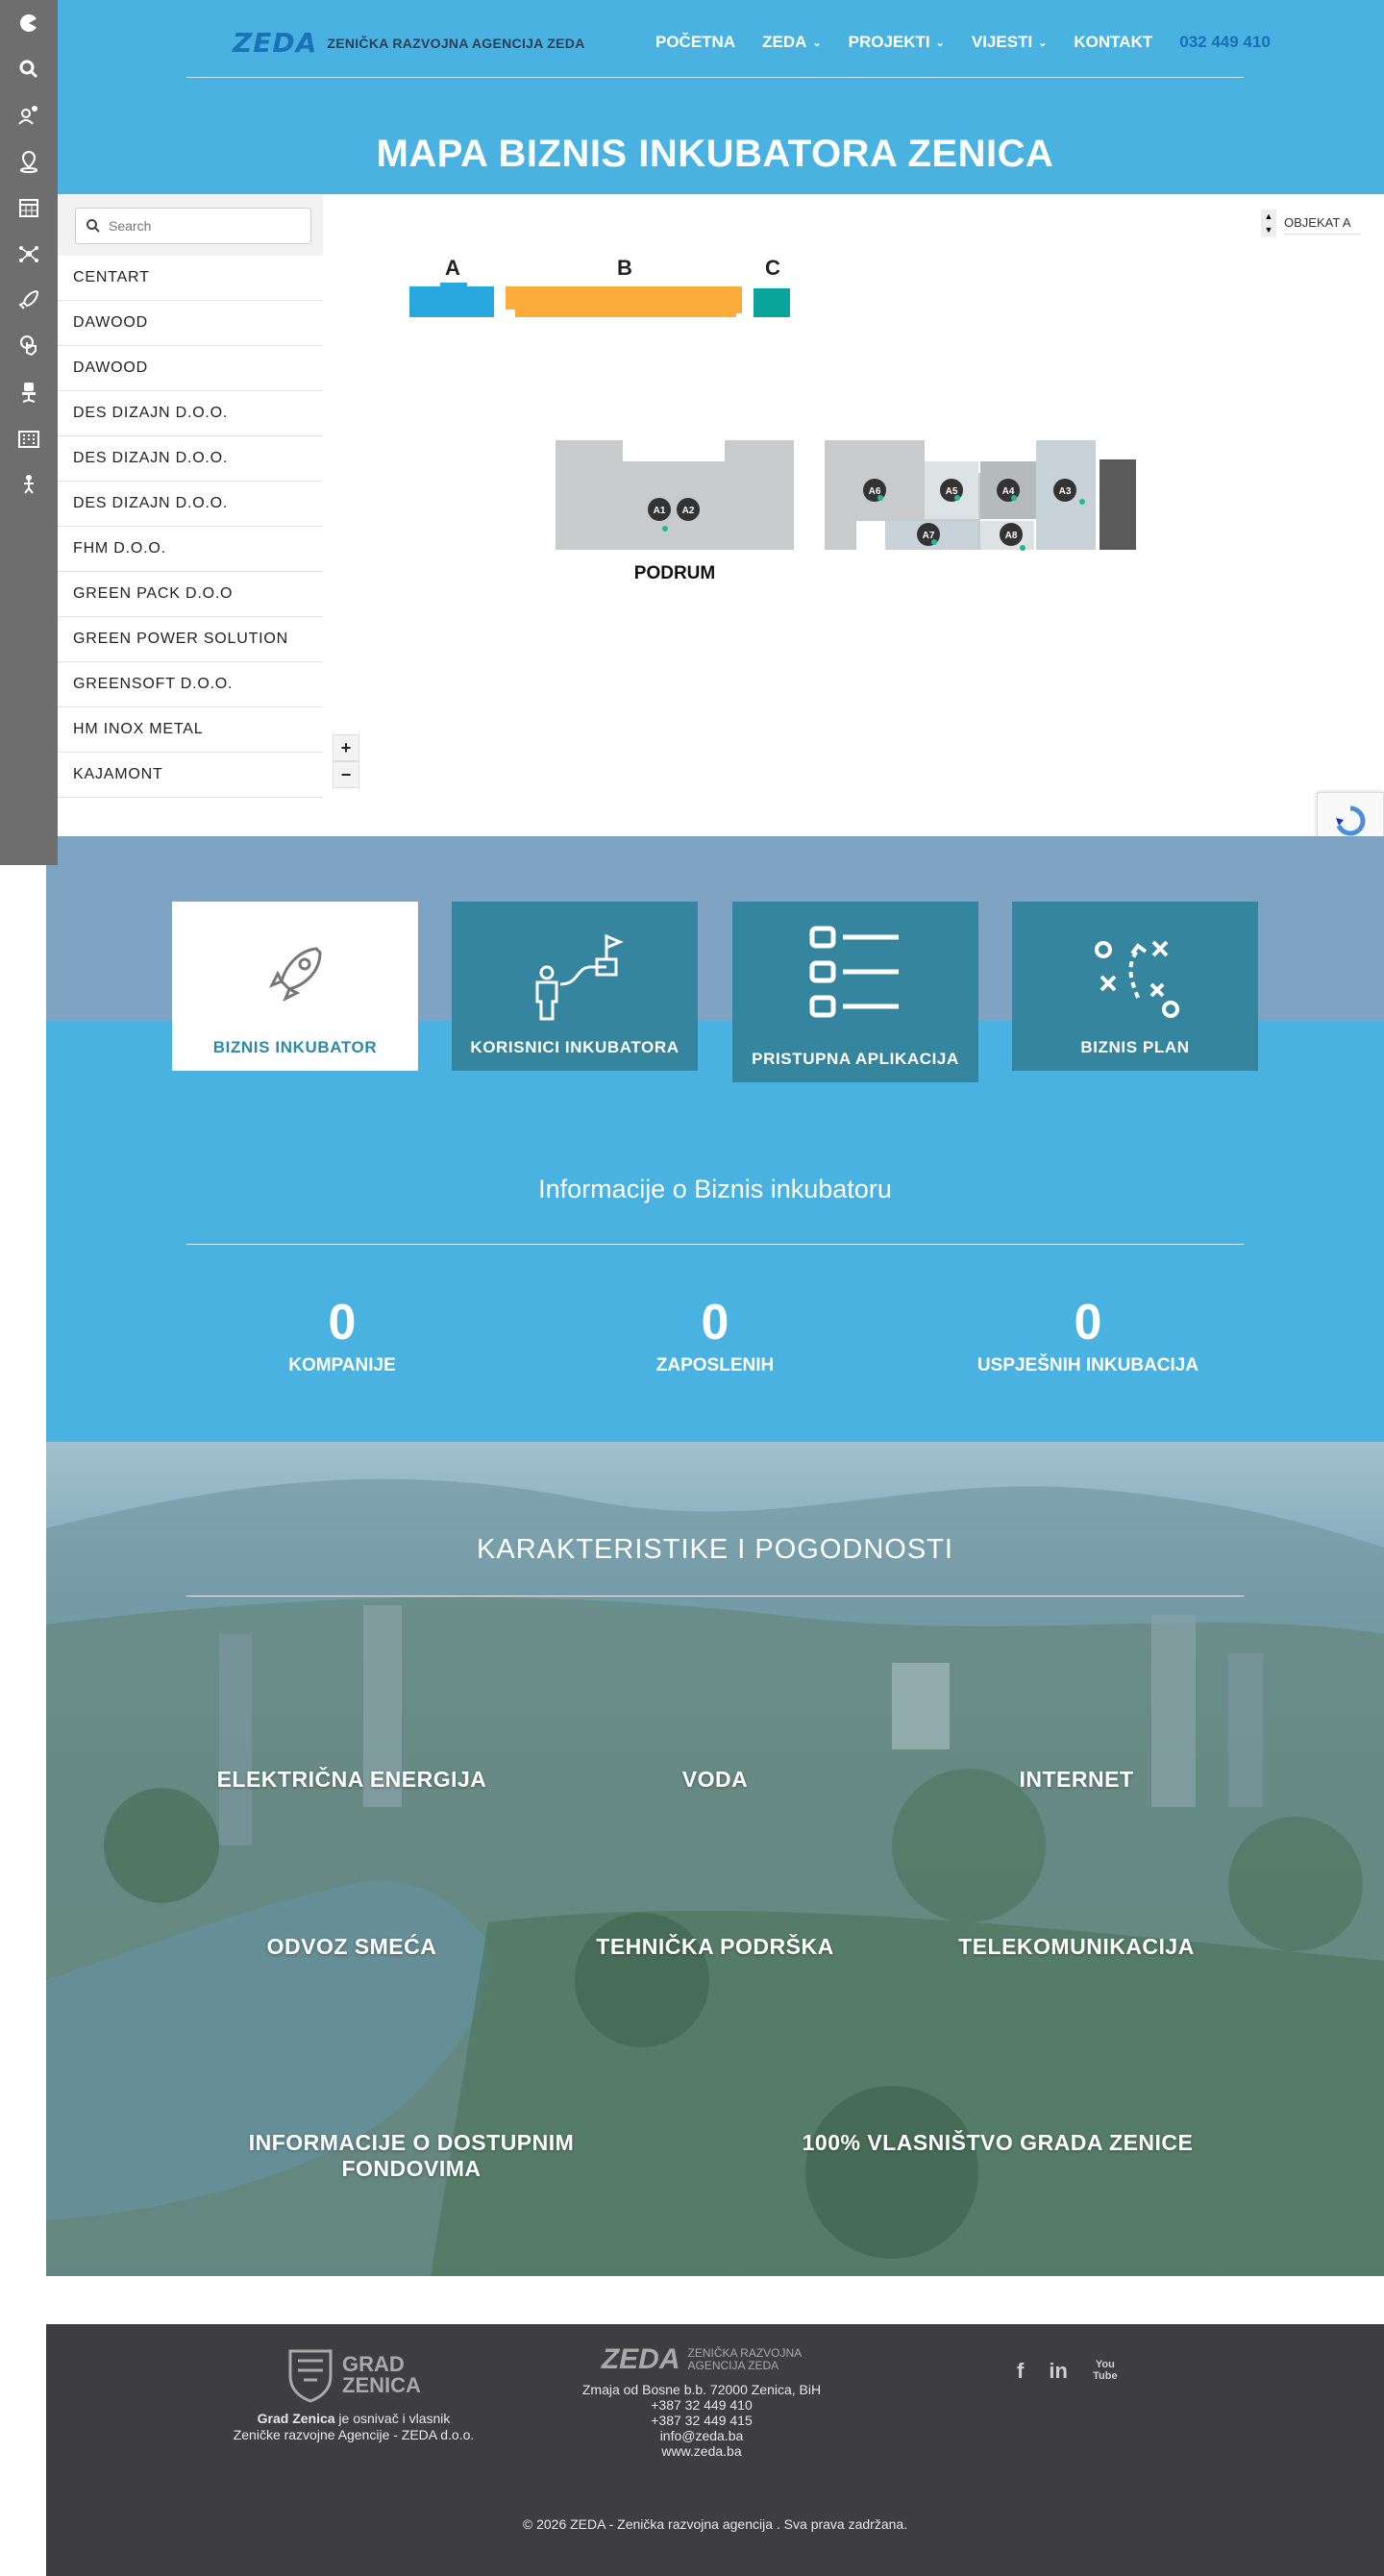 The width and height of the screenshot is (1384, 2576). I want to click on page-title: MAPA BIZNIS INKUBATORA ZENICA, so click(715, 154).